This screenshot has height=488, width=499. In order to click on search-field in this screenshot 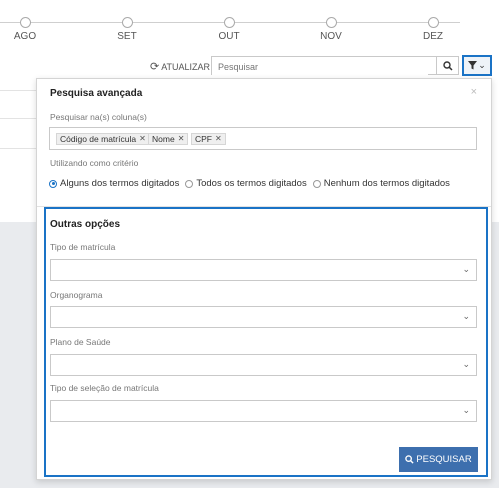, I will do `click(324, 65)`.